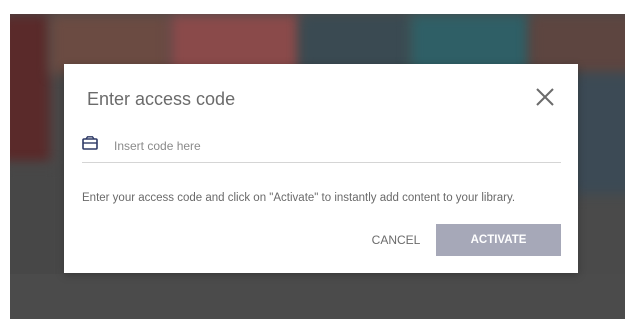  I want to click on ticket-icon, so click(90, 143).